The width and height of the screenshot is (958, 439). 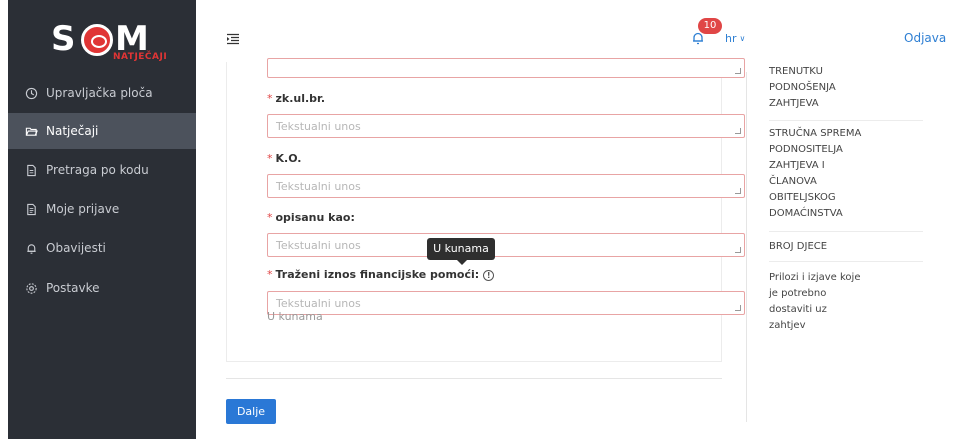 What do you see at coordinates (132, 39) in the screenshot?
I see `logo-letter-m: M` at bounding box center [132, 39].